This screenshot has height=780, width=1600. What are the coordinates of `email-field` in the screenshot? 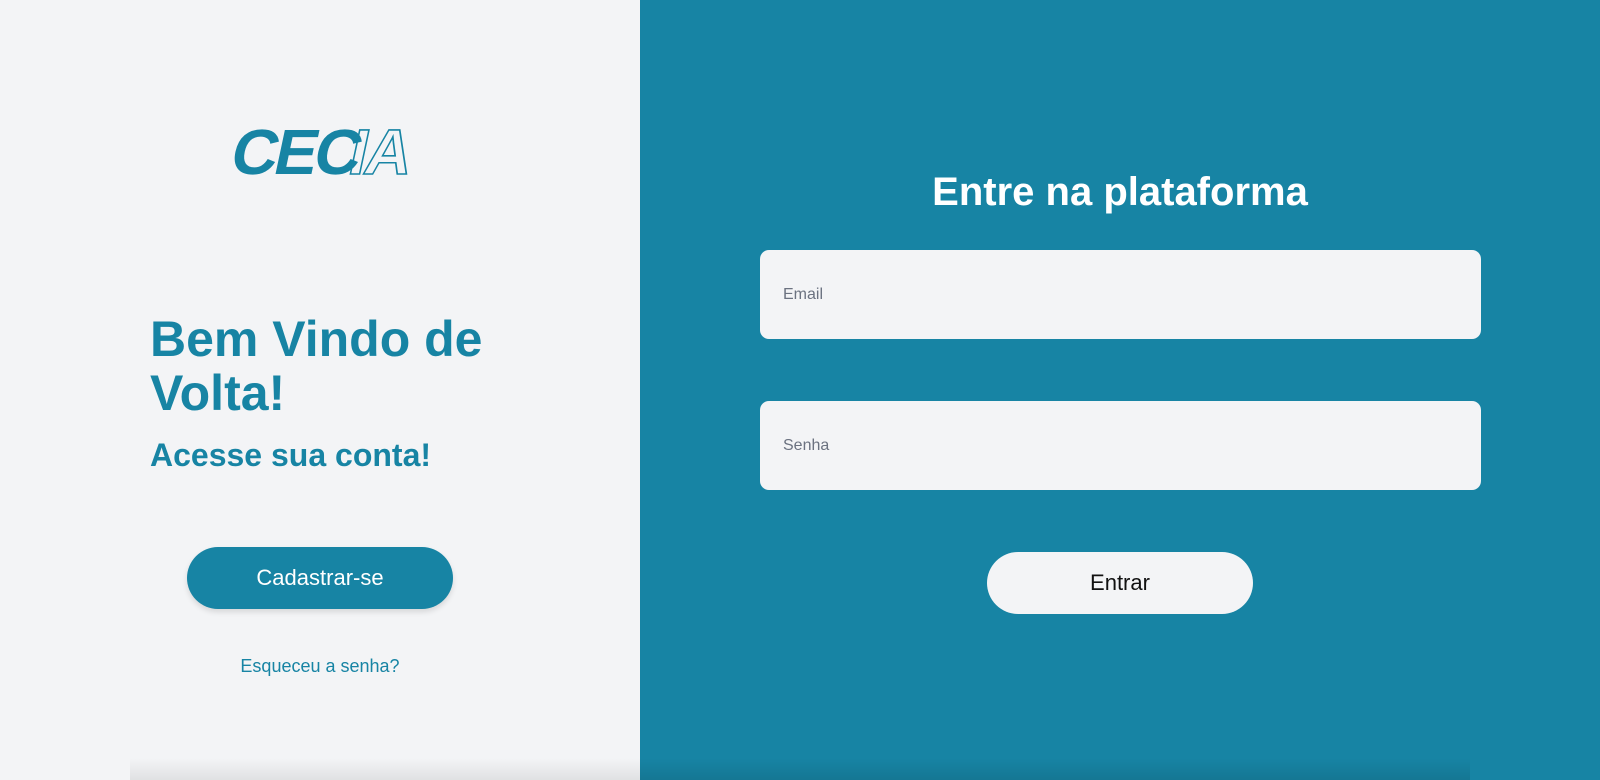 It's located at (1120, 294).